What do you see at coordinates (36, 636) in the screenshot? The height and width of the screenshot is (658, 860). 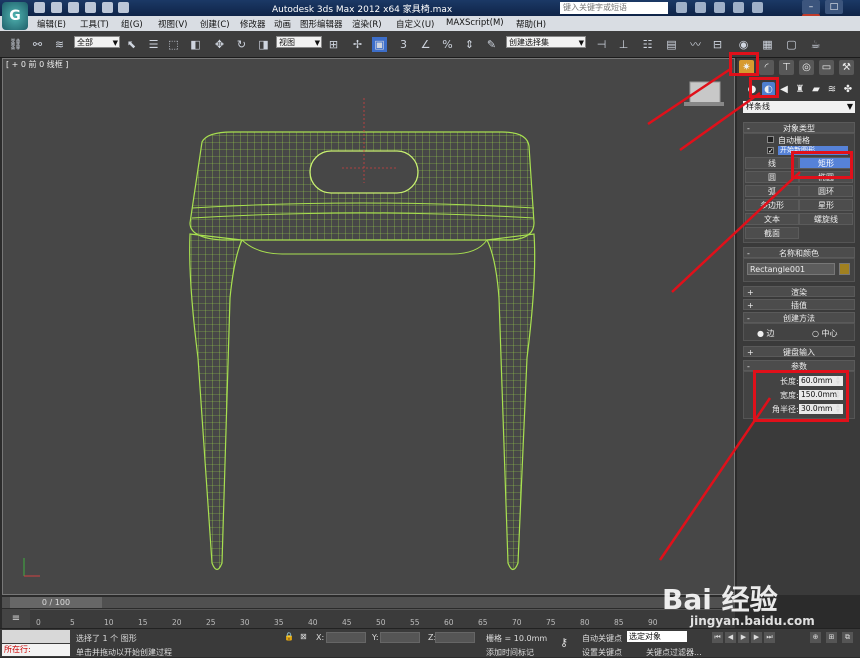 I see `maxscript-listener-input` at bounding box center [36, 636].